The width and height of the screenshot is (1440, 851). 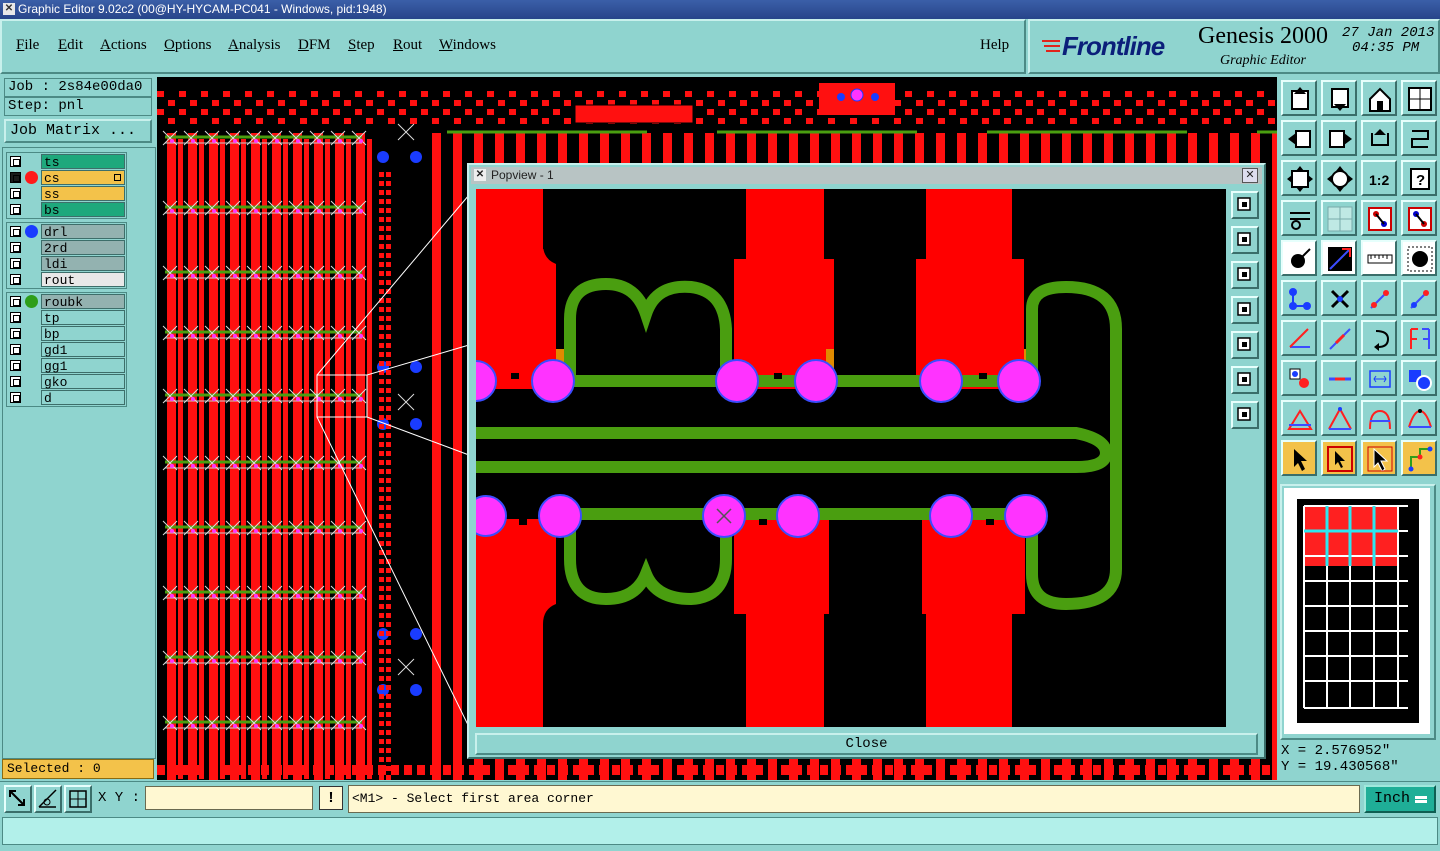 I want to click on warning-button: !, so click(x=331, y=798).